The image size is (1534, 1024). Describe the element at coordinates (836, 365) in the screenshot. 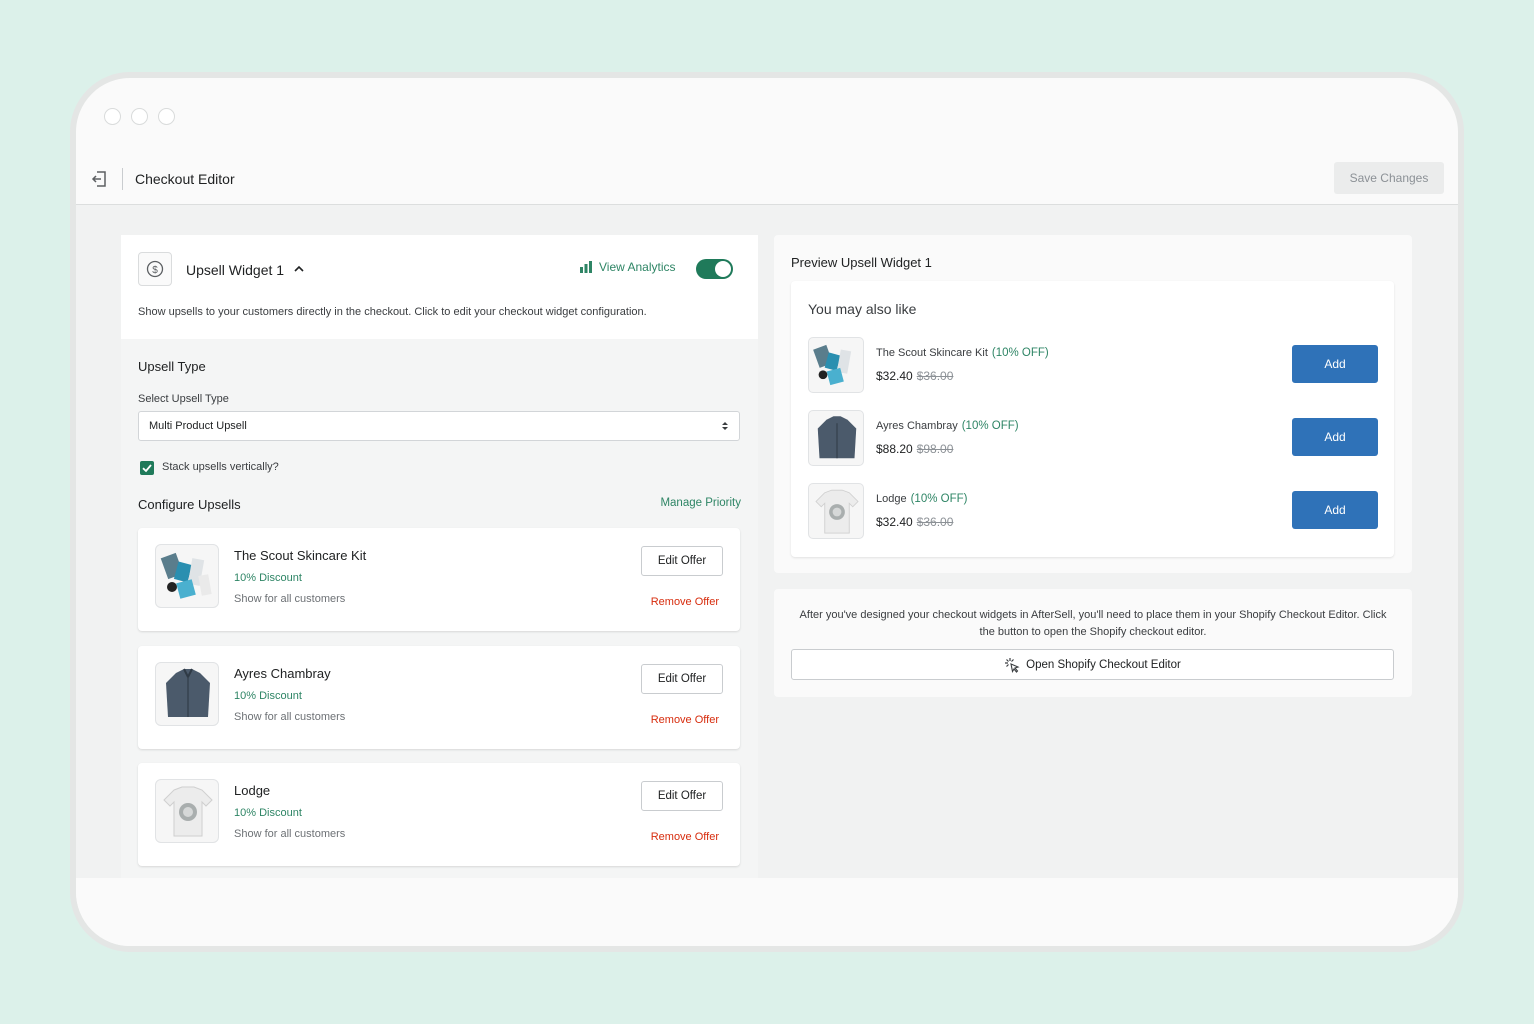

I see `preview-thumbnail-skincare` at that location.